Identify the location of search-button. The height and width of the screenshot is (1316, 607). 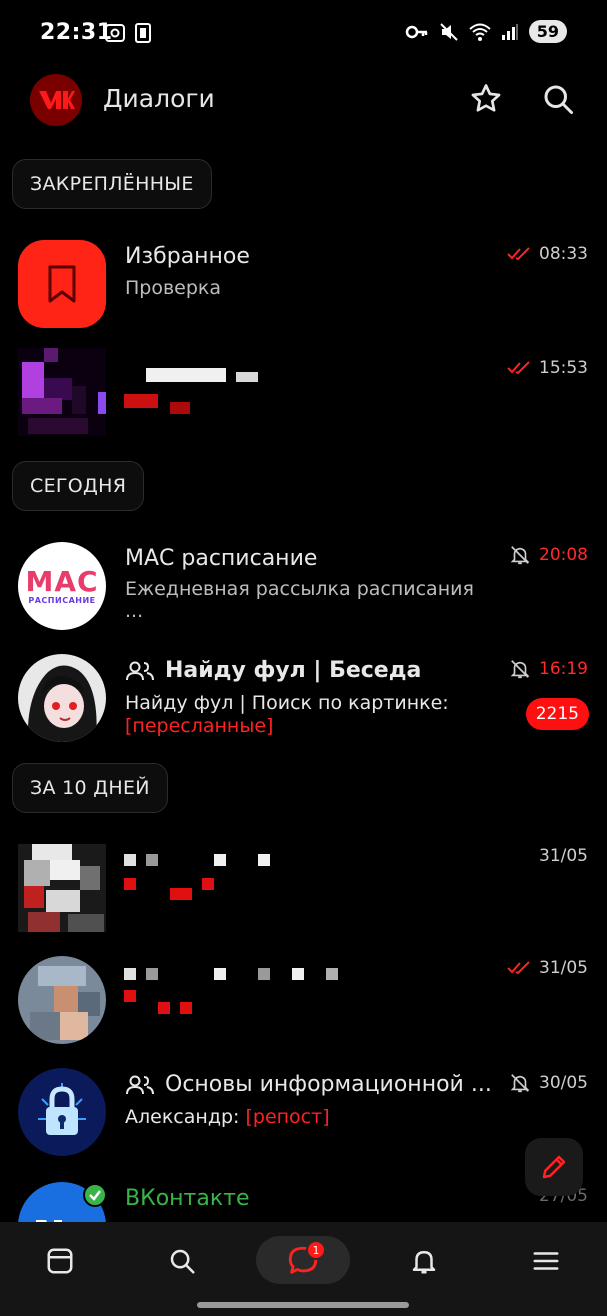
(558, 99).